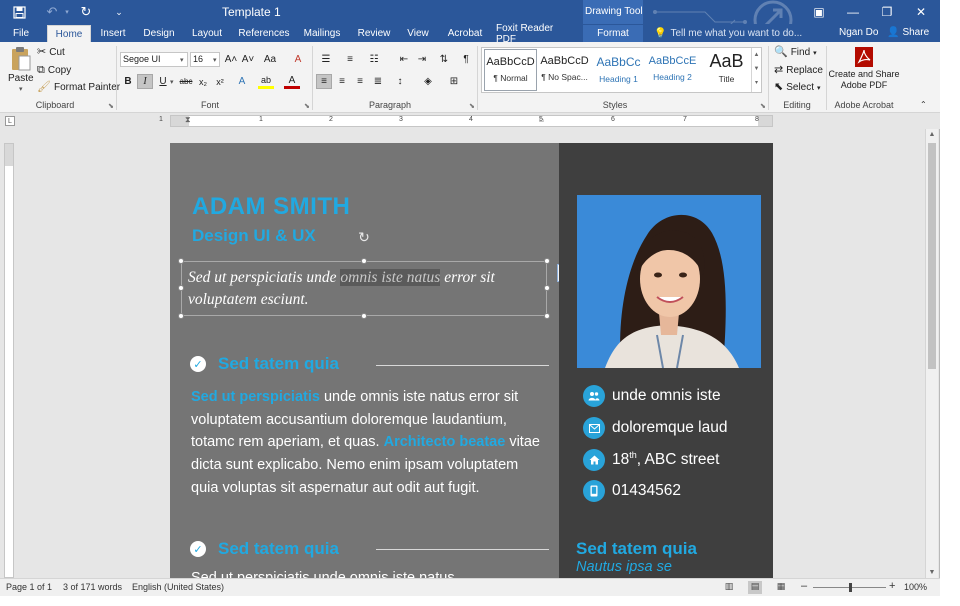 The width and height of the screenshot is (960, 606). What do you see at coordinates (908, 32) in the screenshot?
I see `share-button: 👤 Share` at bounding box center [908, 32].